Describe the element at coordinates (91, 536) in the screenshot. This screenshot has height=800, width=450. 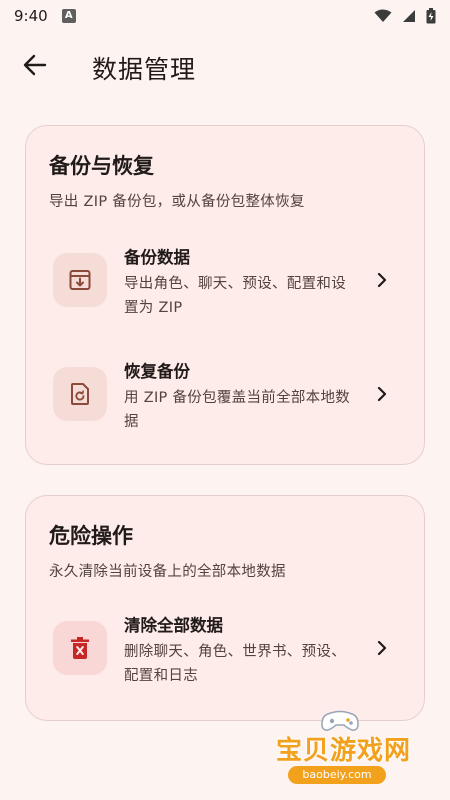
I see `card-title: 危险操作` at that location.